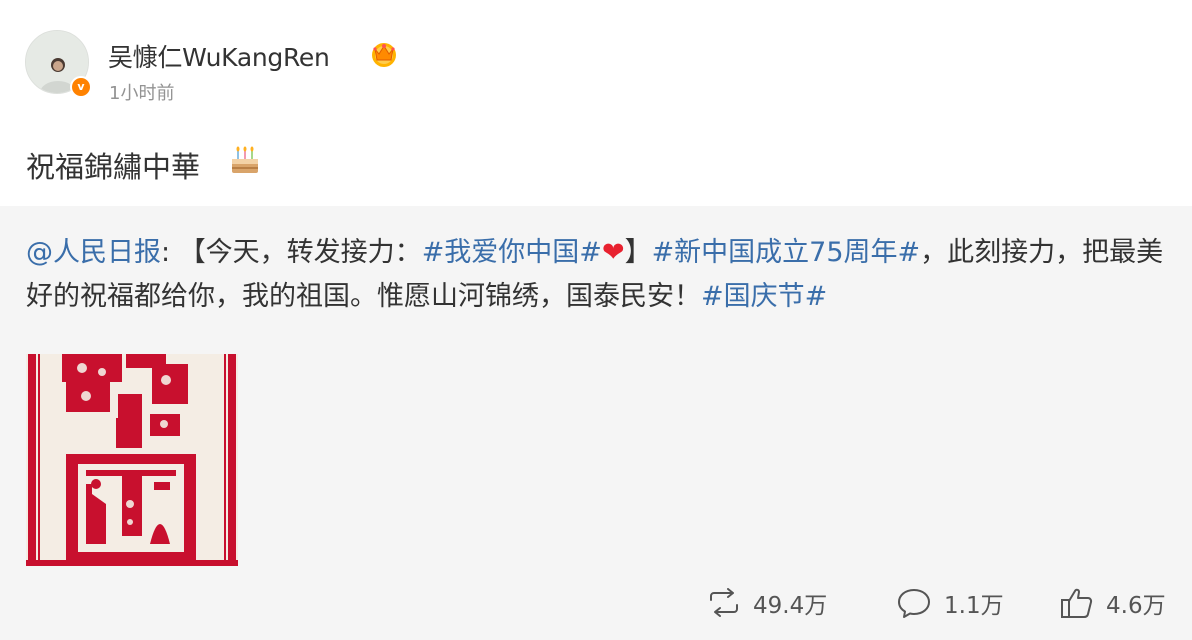  I want to click on action-bar: 49.4万 1.1万 4.6万, so click(596, 603).